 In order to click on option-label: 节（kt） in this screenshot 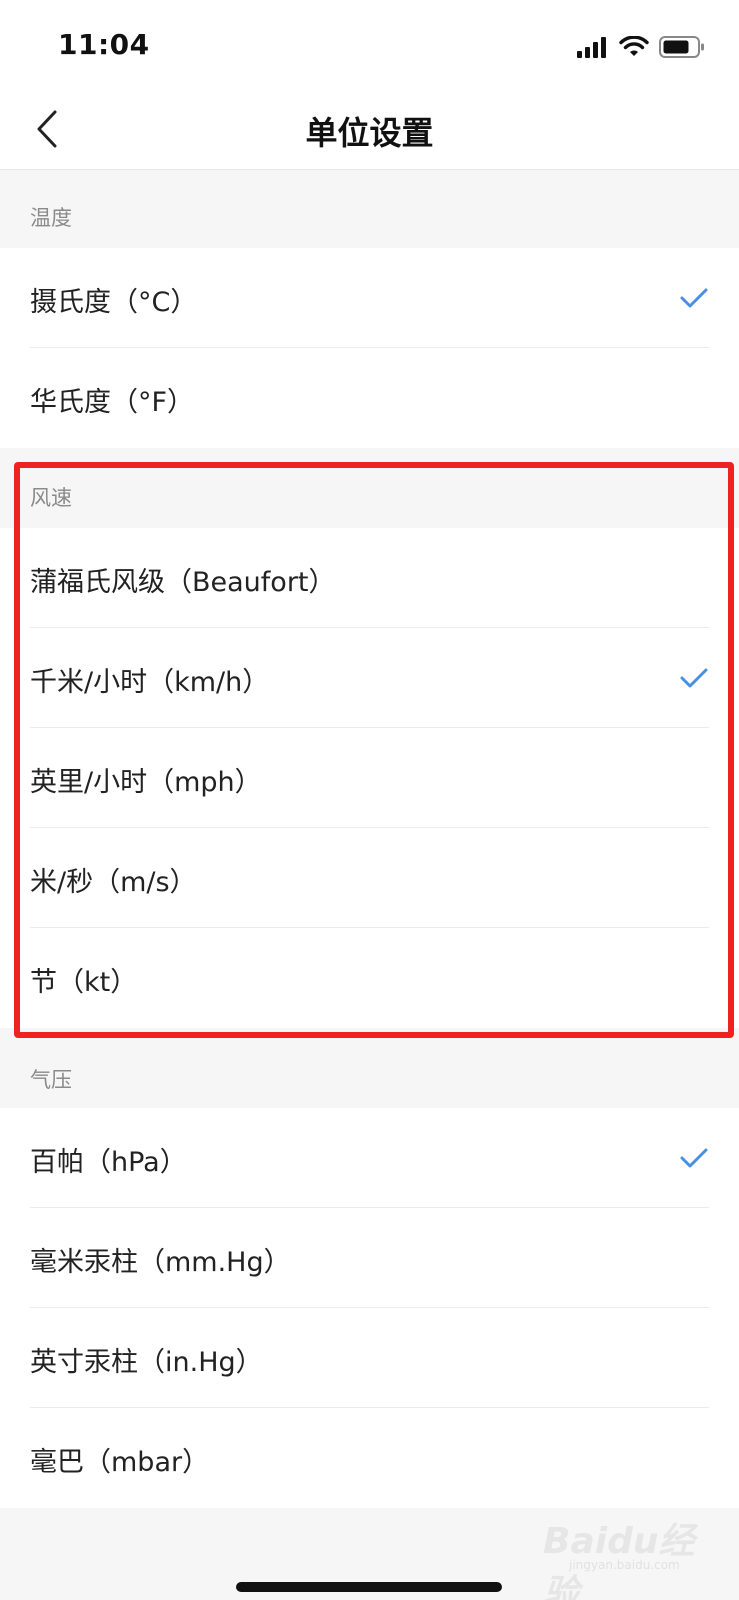, I will do `click(84, 982)`.